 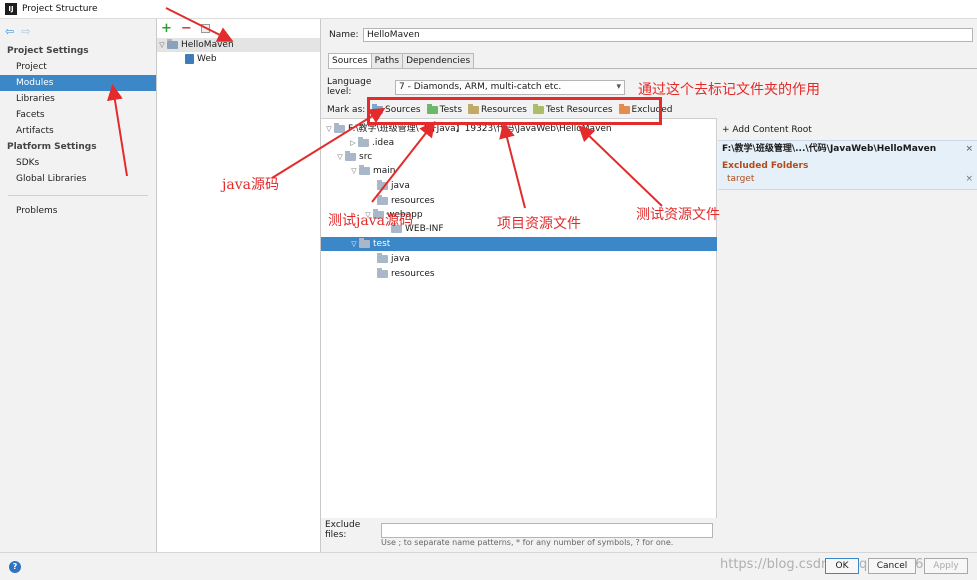 I want to click on remove-module-button: −, so click(x=186, y=28).